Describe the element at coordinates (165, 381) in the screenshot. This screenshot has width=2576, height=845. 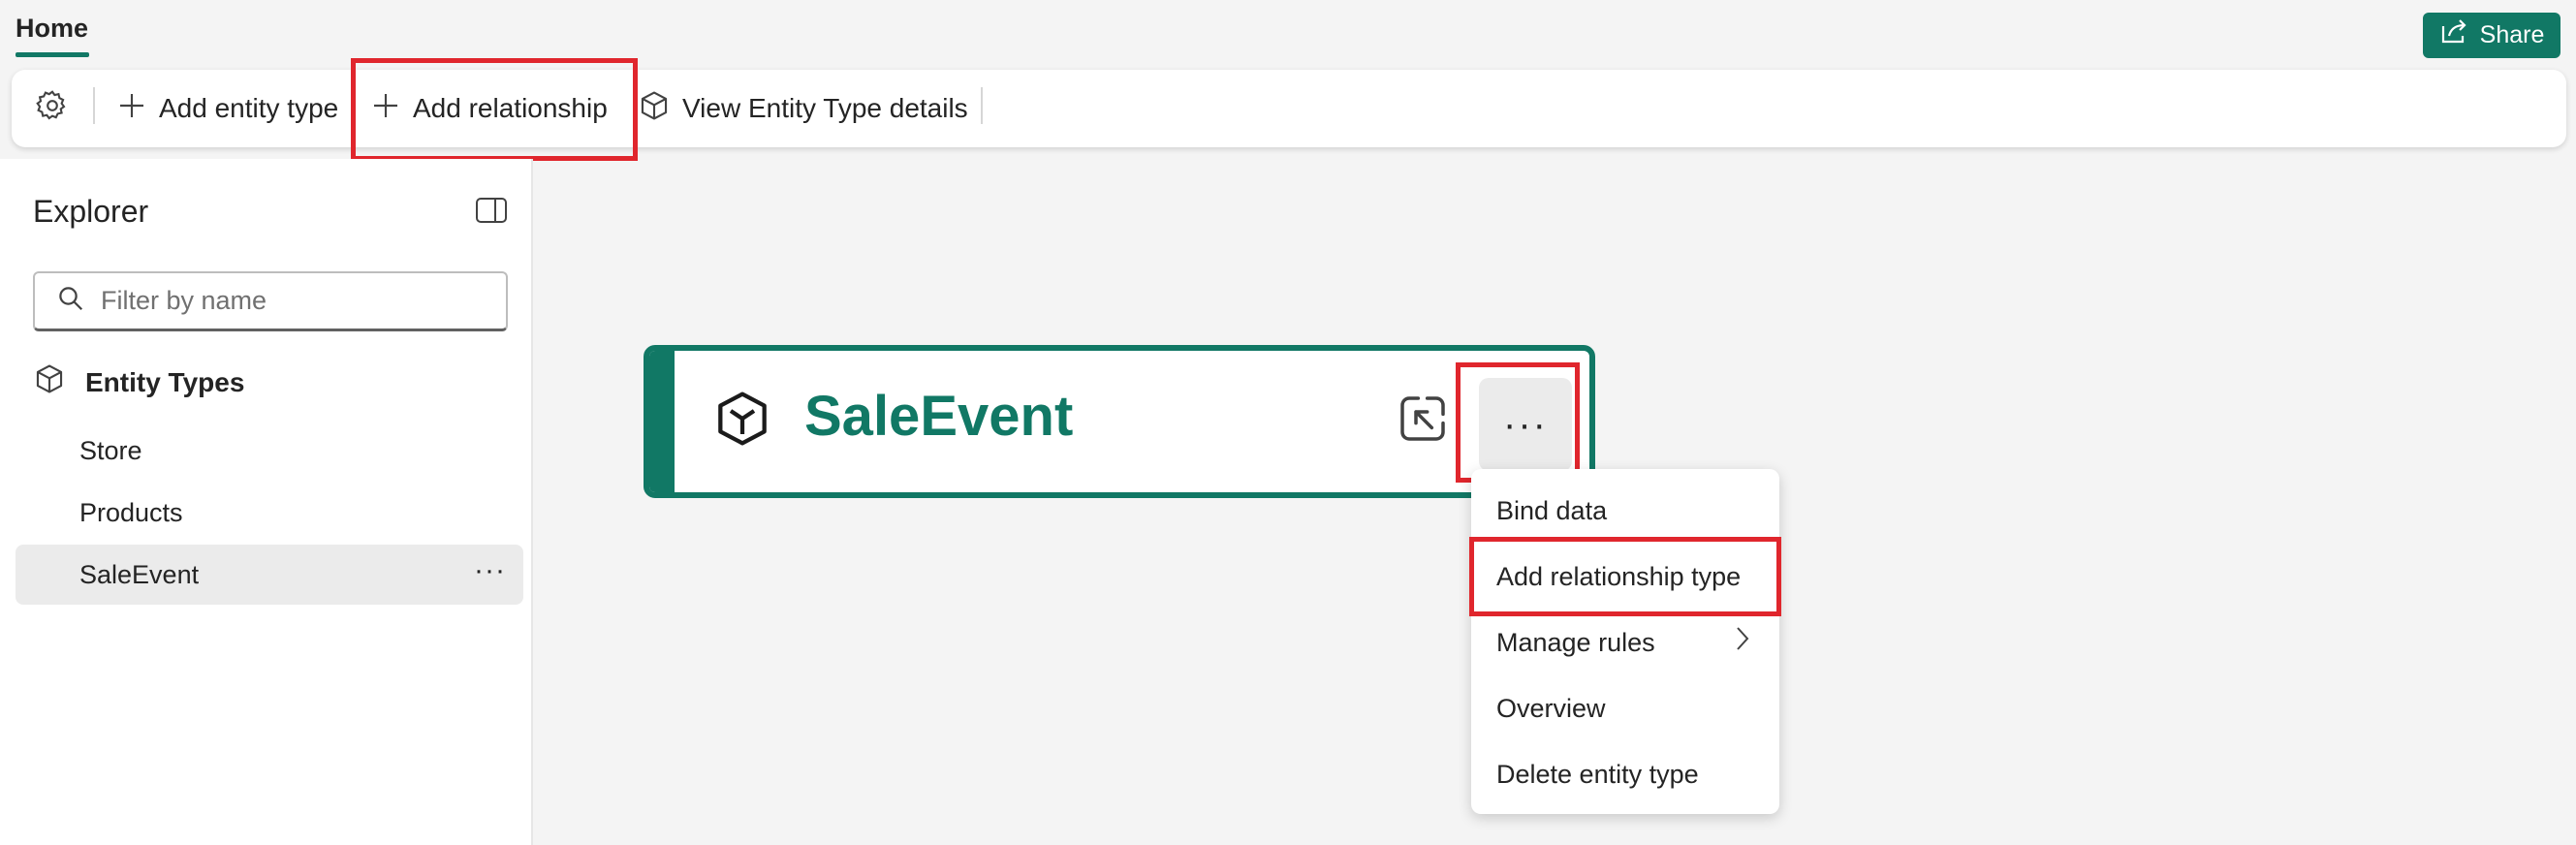
I see `entity-types-label: Entity Types` at that location.